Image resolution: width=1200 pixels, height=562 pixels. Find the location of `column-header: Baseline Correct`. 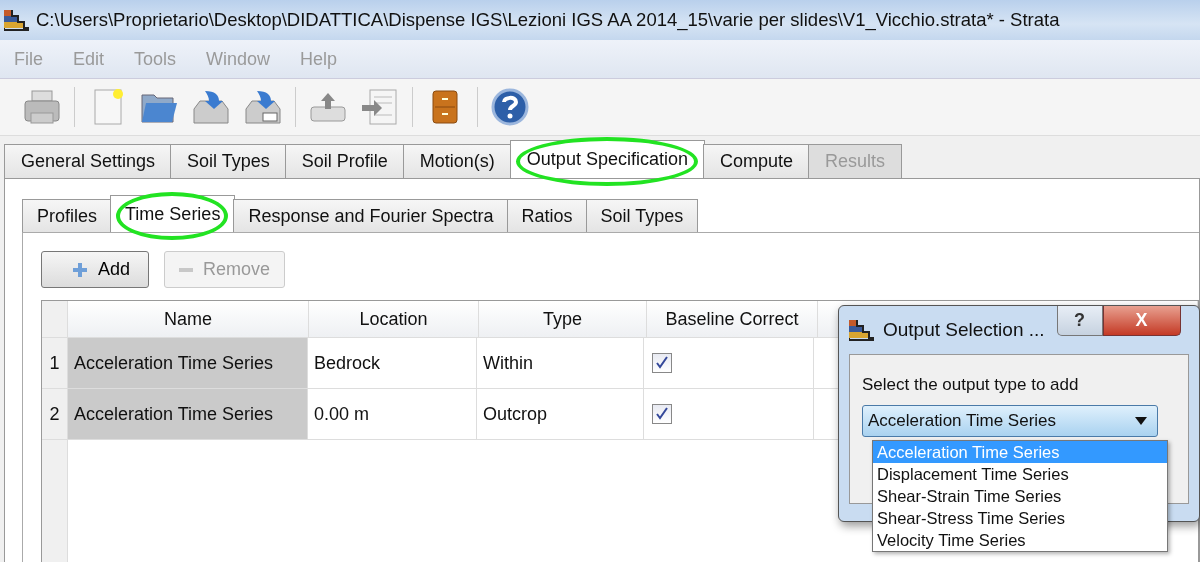

column-header: Baseline Correct is located at coordinates (732, 319).